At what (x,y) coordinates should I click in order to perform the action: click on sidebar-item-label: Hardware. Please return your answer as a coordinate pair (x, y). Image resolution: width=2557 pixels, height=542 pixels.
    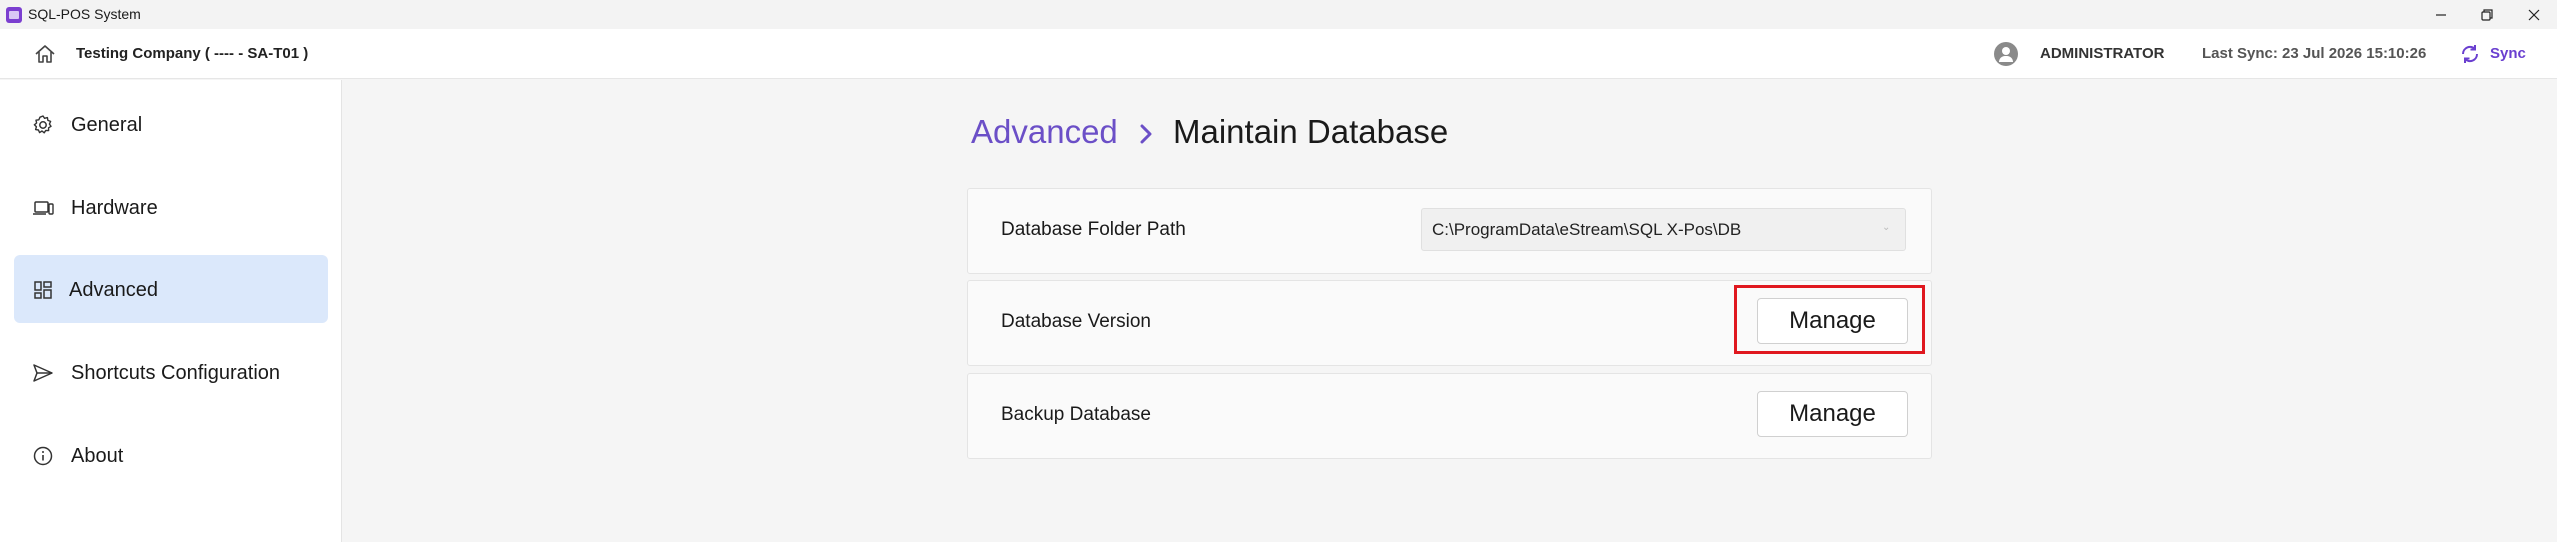
    Looking at the image, I should click on (114, 208).